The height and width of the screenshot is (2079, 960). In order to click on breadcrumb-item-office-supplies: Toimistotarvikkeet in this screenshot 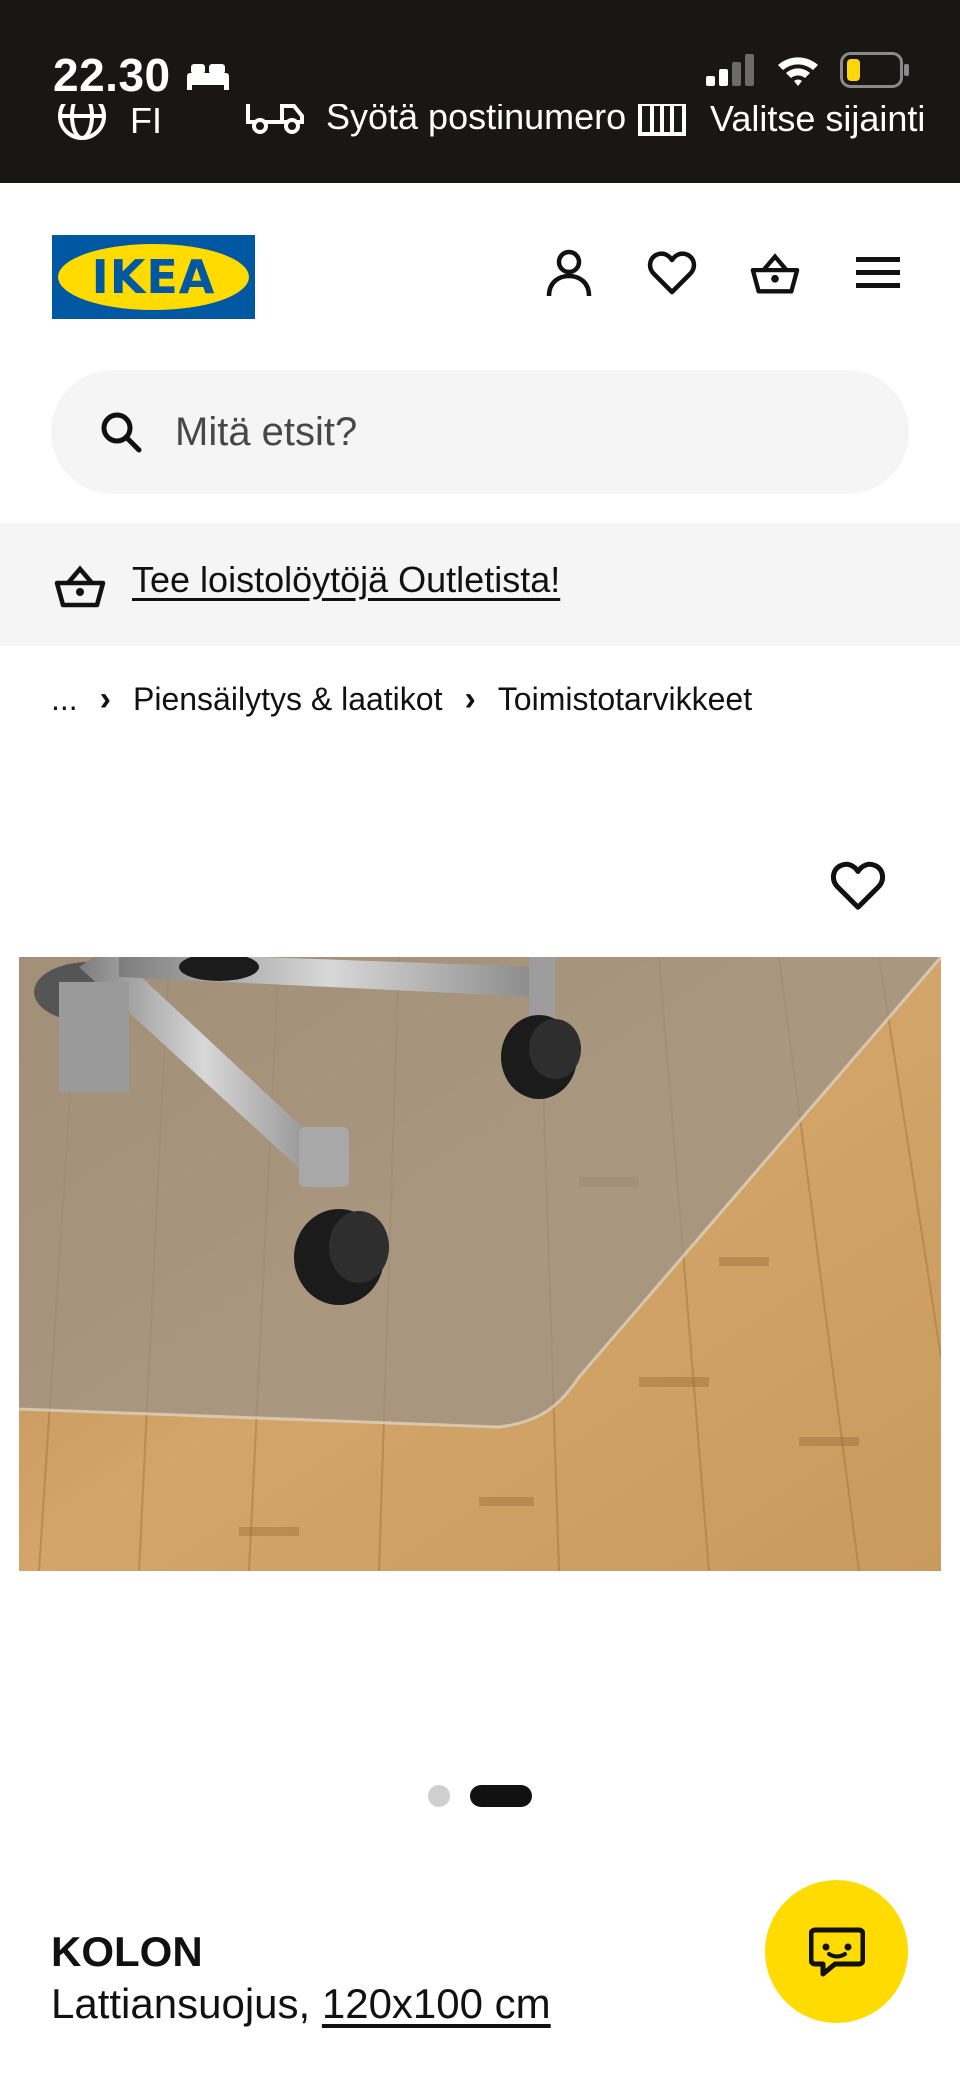, I will do `click(625, 699)`.